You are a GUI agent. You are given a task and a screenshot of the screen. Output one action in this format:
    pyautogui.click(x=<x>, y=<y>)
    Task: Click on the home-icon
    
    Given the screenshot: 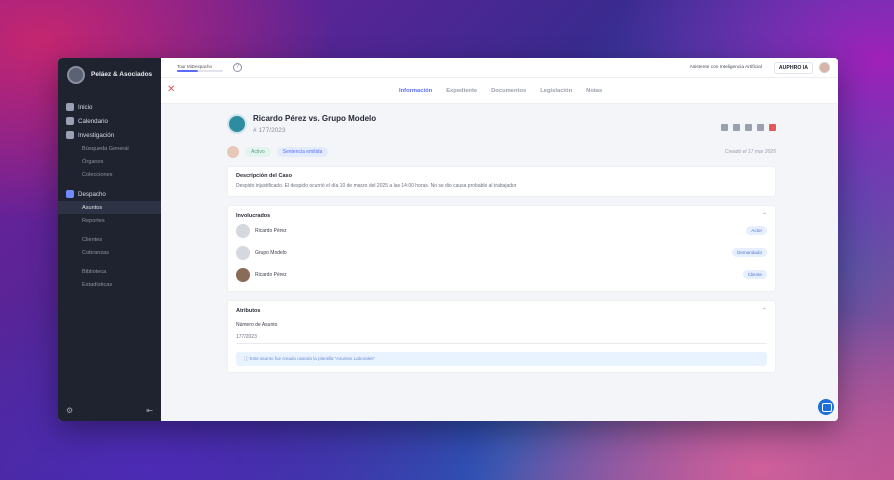 What is the action you would take?
    pyautogui.click(x=70, y=107)
    